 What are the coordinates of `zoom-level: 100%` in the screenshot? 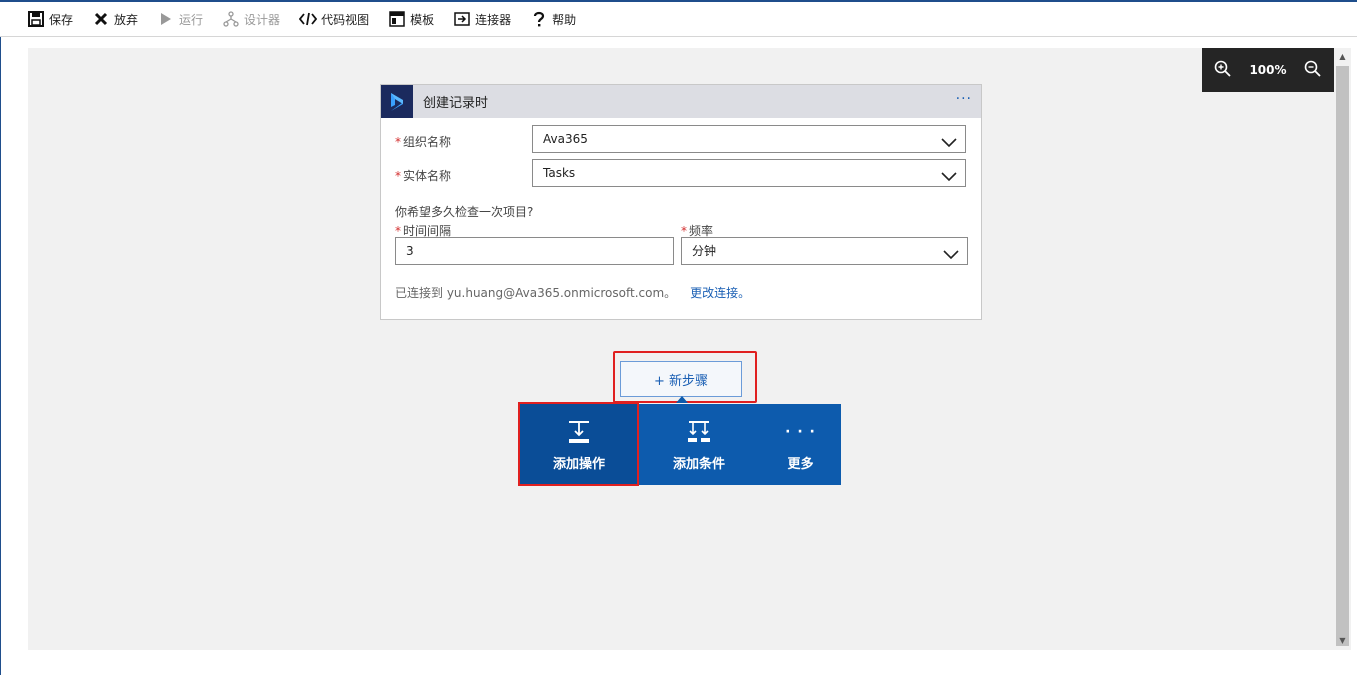 It's located at (1268, 70).